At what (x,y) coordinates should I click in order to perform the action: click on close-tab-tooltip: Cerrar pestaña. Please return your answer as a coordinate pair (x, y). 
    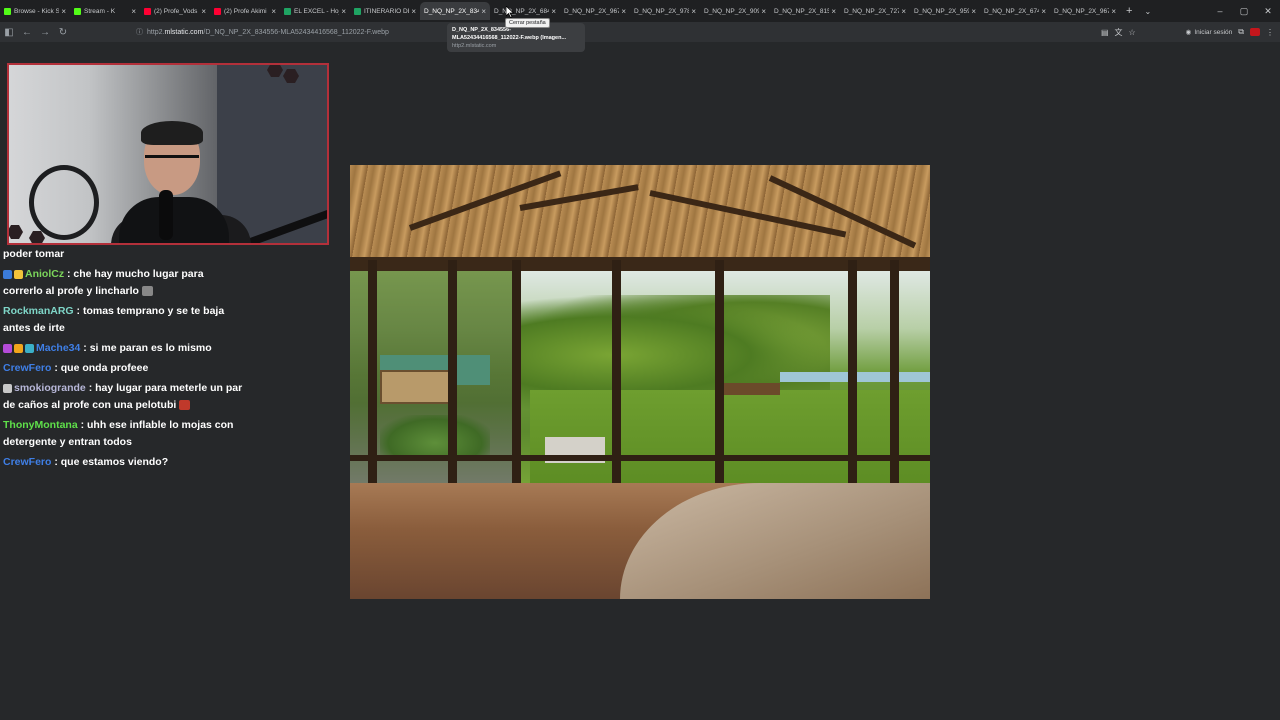
    Looking at the image, I should click on (527, 23).